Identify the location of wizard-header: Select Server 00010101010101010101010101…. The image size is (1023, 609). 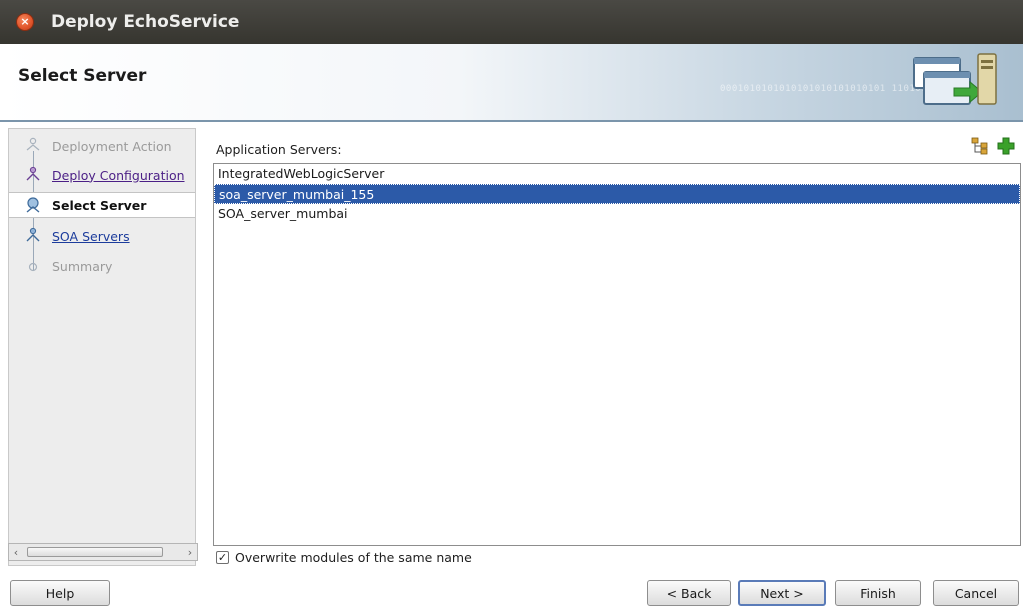
(511, 83).